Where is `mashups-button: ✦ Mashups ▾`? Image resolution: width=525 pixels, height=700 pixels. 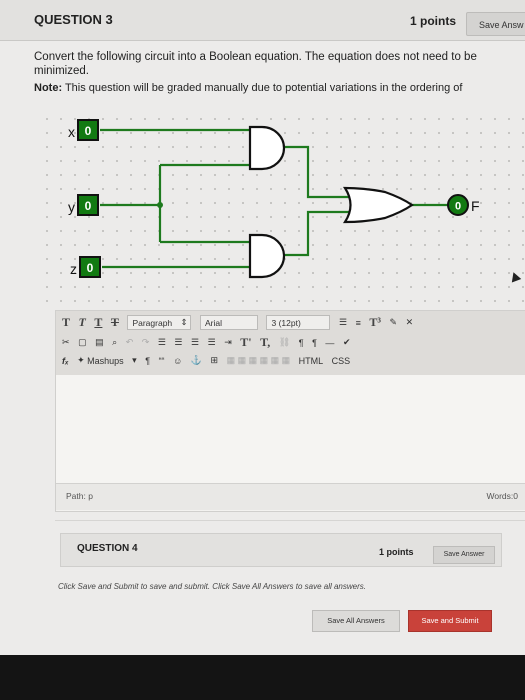 mashups-button: ✦ Mashups ▾ is located at coordinates (107, 360).